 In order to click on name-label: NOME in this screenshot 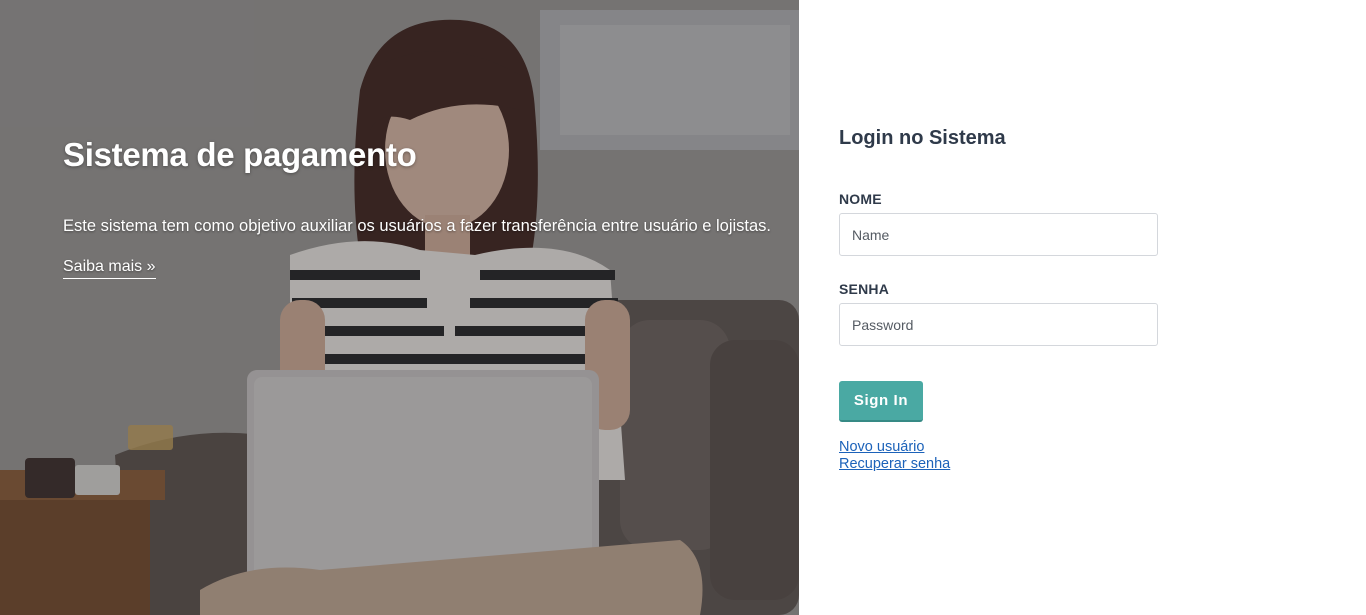, I will do `click(860, 199)`.